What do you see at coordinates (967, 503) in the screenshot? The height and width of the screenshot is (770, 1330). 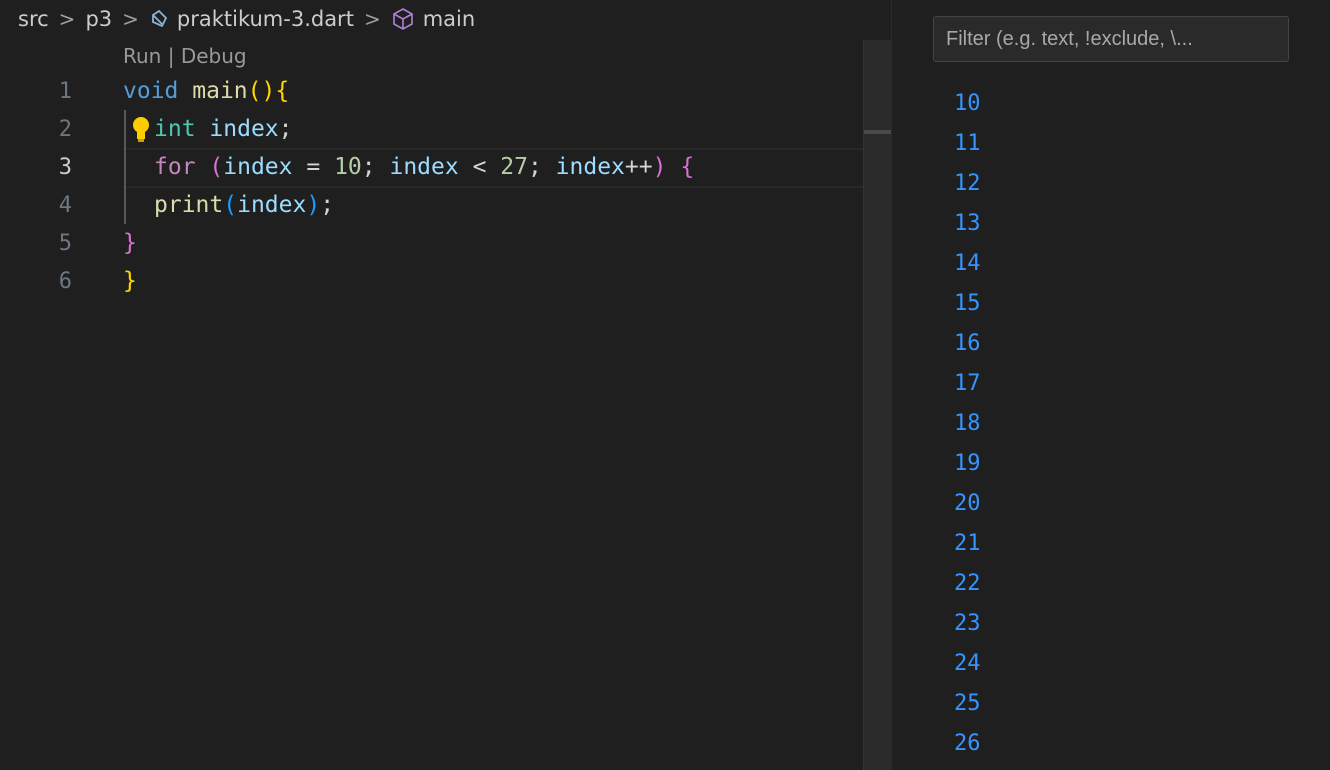 I see `output-line: 20` at bounding box center [967, 503].